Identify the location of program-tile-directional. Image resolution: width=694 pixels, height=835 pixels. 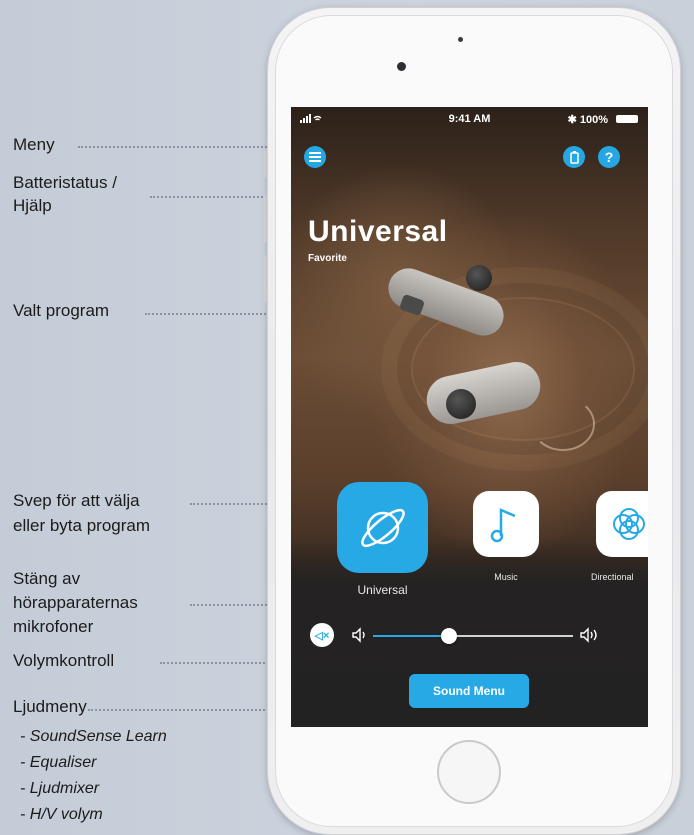
(622, 524).